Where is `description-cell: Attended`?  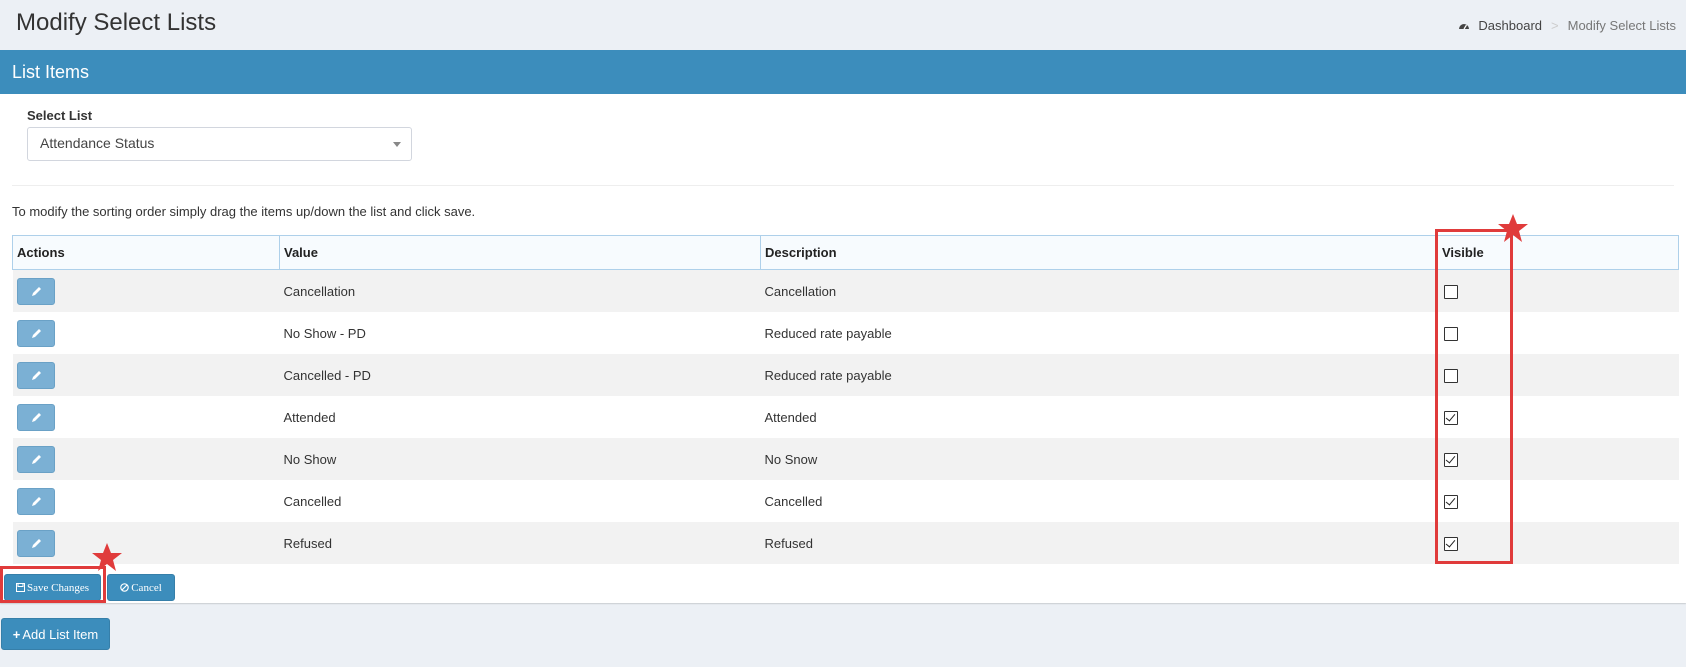 description-cell: Attended is located at coordinates (1099, 417).